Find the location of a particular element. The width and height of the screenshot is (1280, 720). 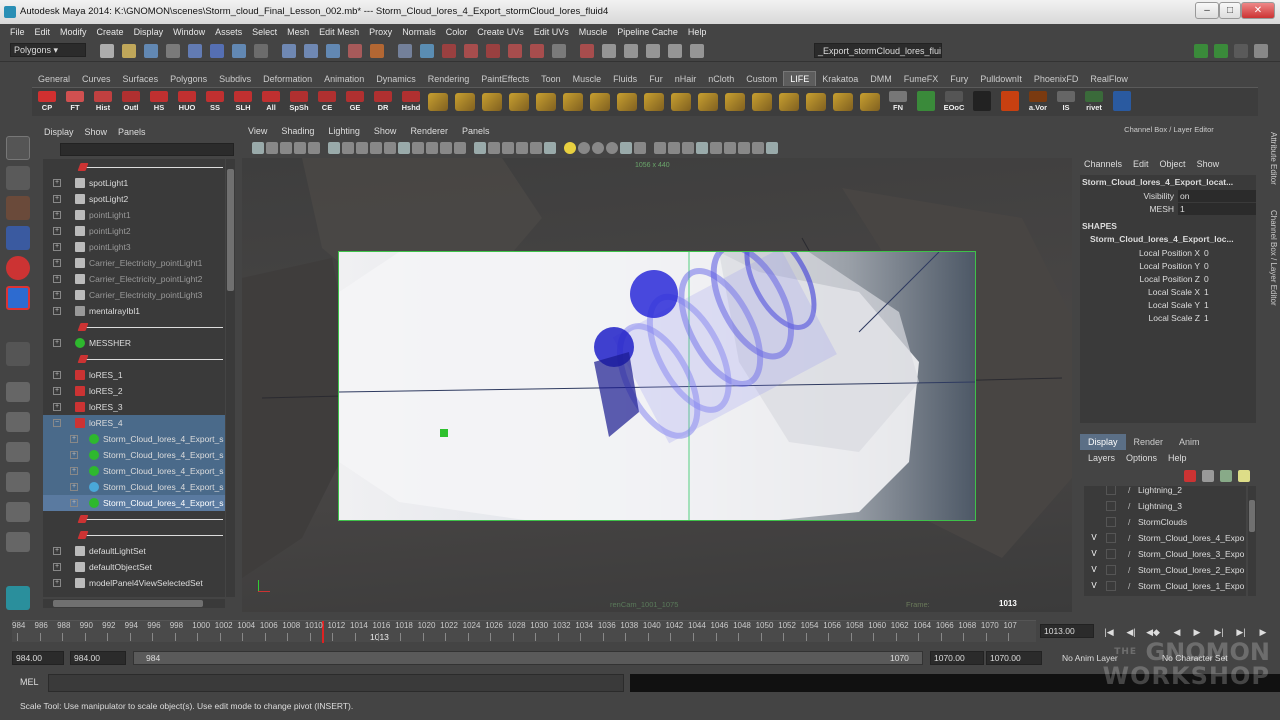

shelf-tab-phoenixfd: PhoenixFD is located at coordinates (1056, 79).